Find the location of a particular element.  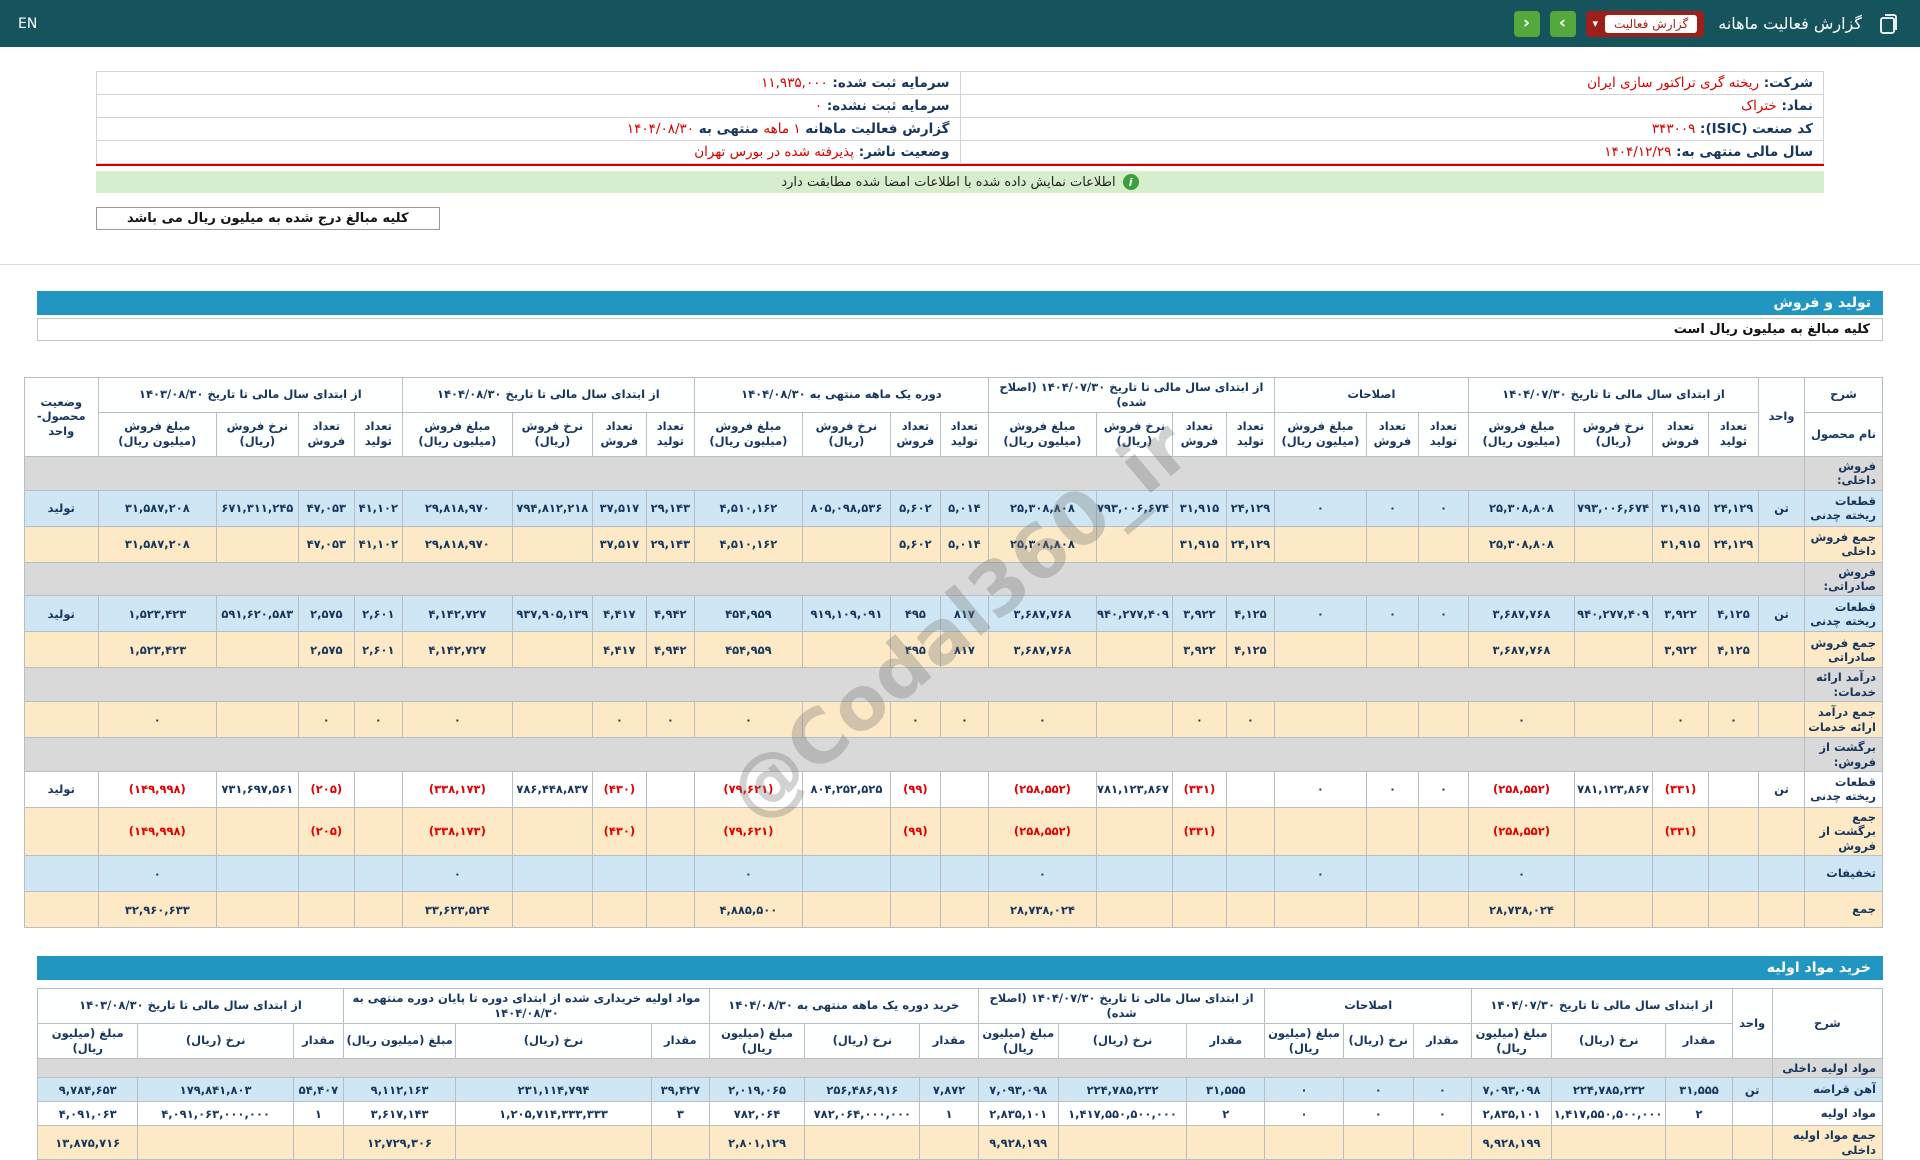

data-cell: ۲۵۶,۴۸۶,۹۱۶ is located at coordinates (862, 1090).